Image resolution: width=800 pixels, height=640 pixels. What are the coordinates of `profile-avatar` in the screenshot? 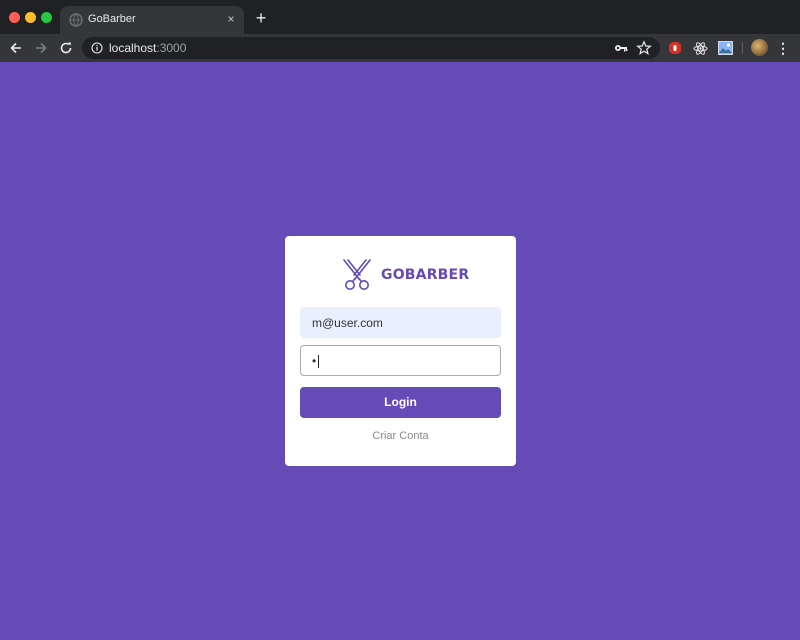 It's located at (759, 47).